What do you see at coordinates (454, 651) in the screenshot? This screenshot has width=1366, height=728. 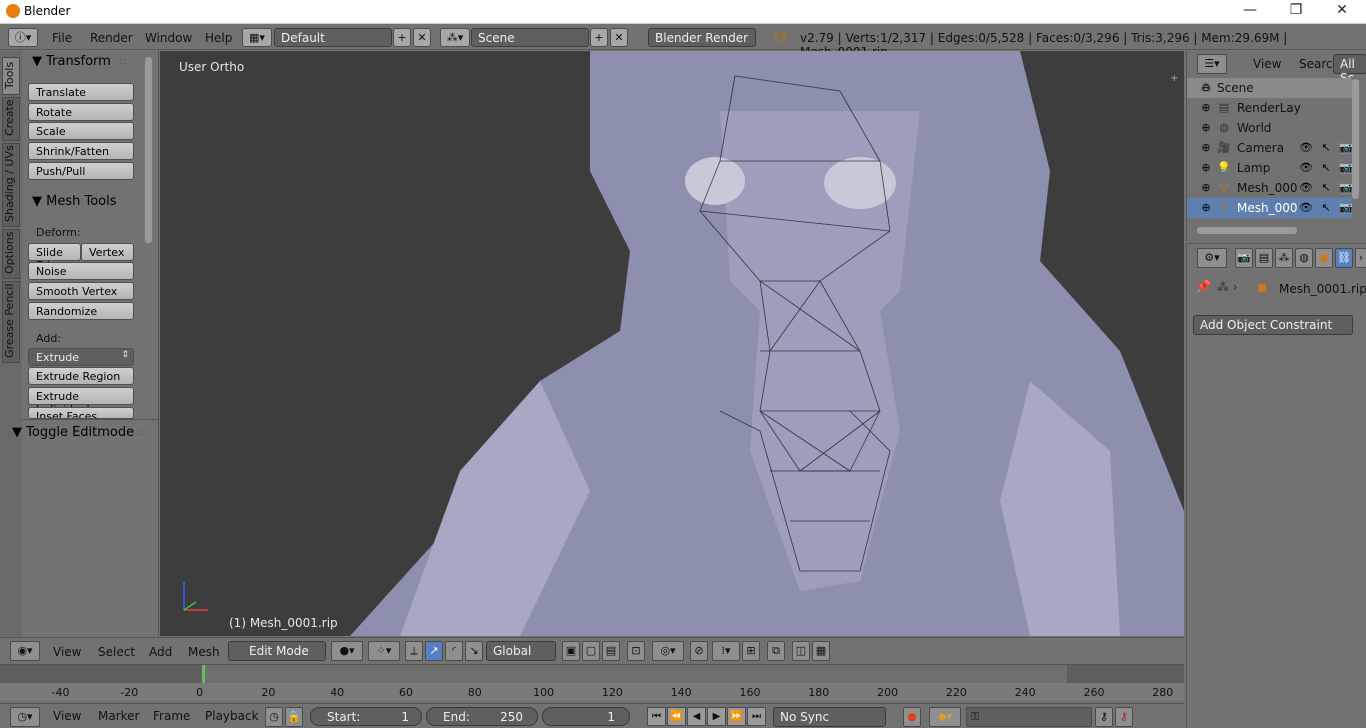 I see `rotate-manipulator-icon: ◜` at bounding box center [454, 651].